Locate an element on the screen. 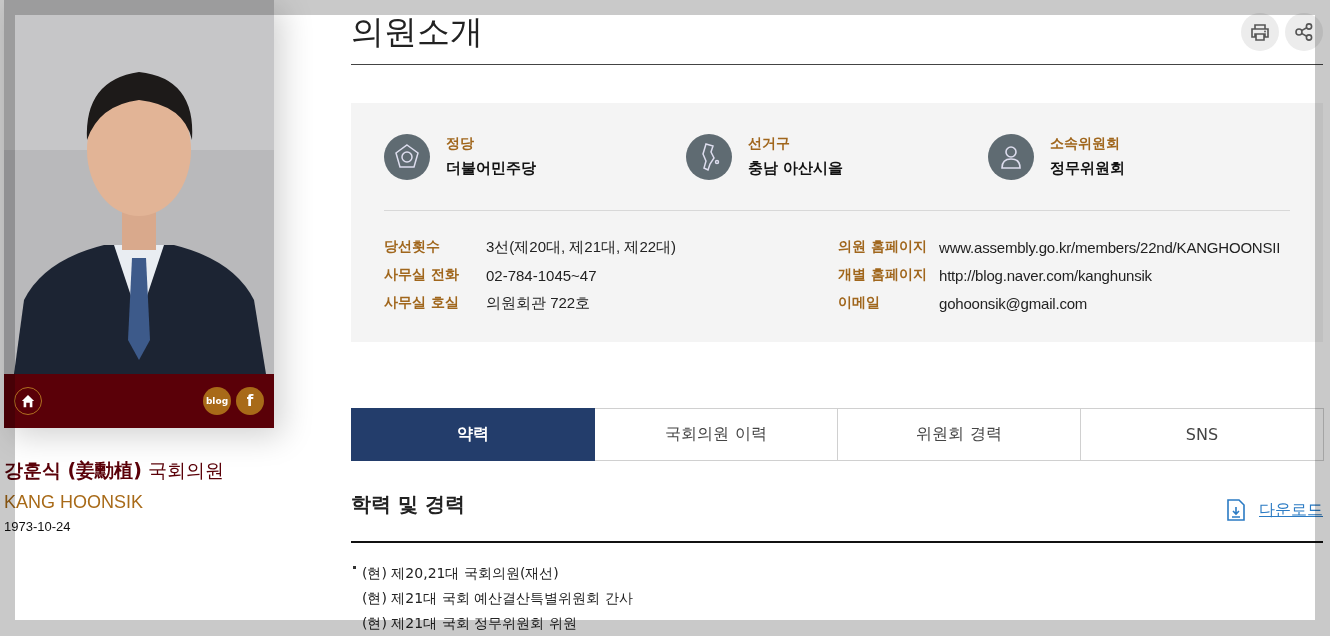 Image resolution: width=1330 pixels, height=636 pixels. detail-label: 이메일 is located at coordinates (859, 303).